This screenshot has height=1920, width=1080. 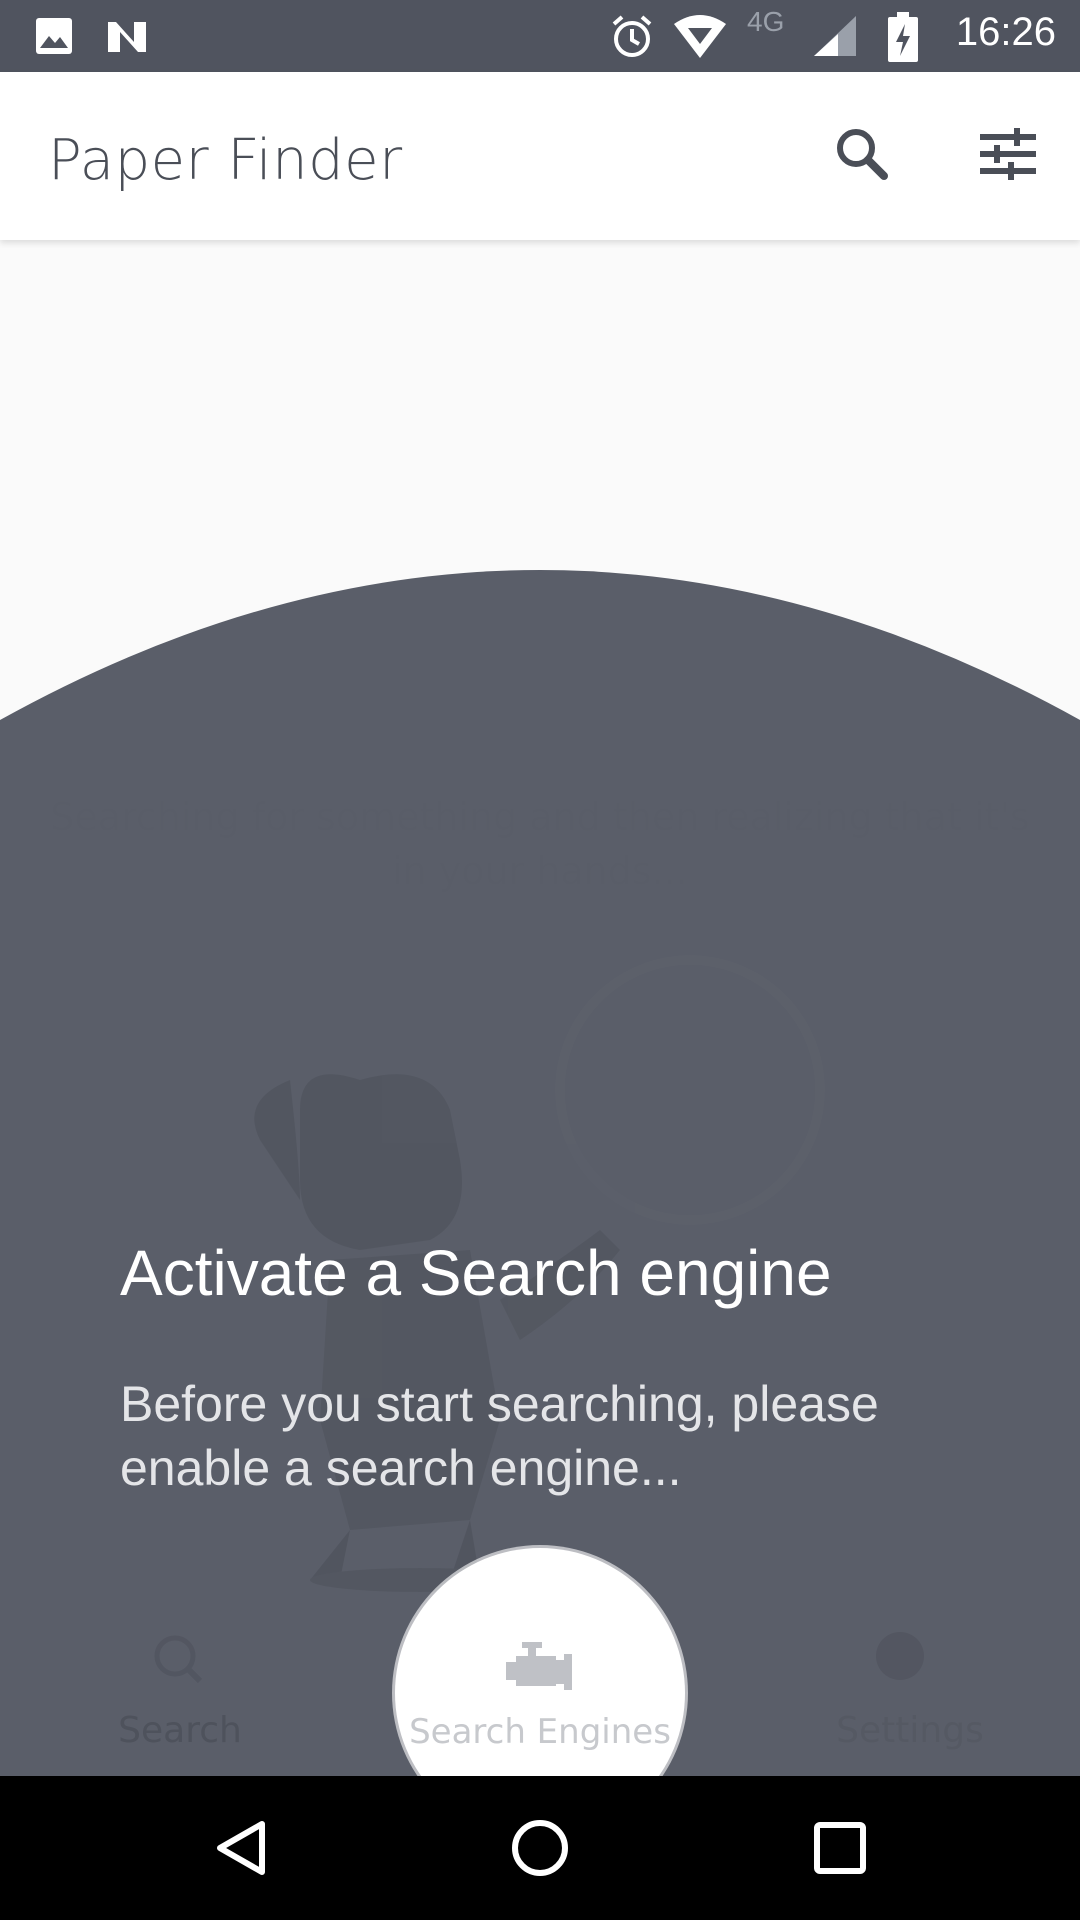 What do you see at coordinates (910, 1730) in the screenshot?
I see `bottom-nav-settings-label: Settings` at bounding box center [910, 1730].